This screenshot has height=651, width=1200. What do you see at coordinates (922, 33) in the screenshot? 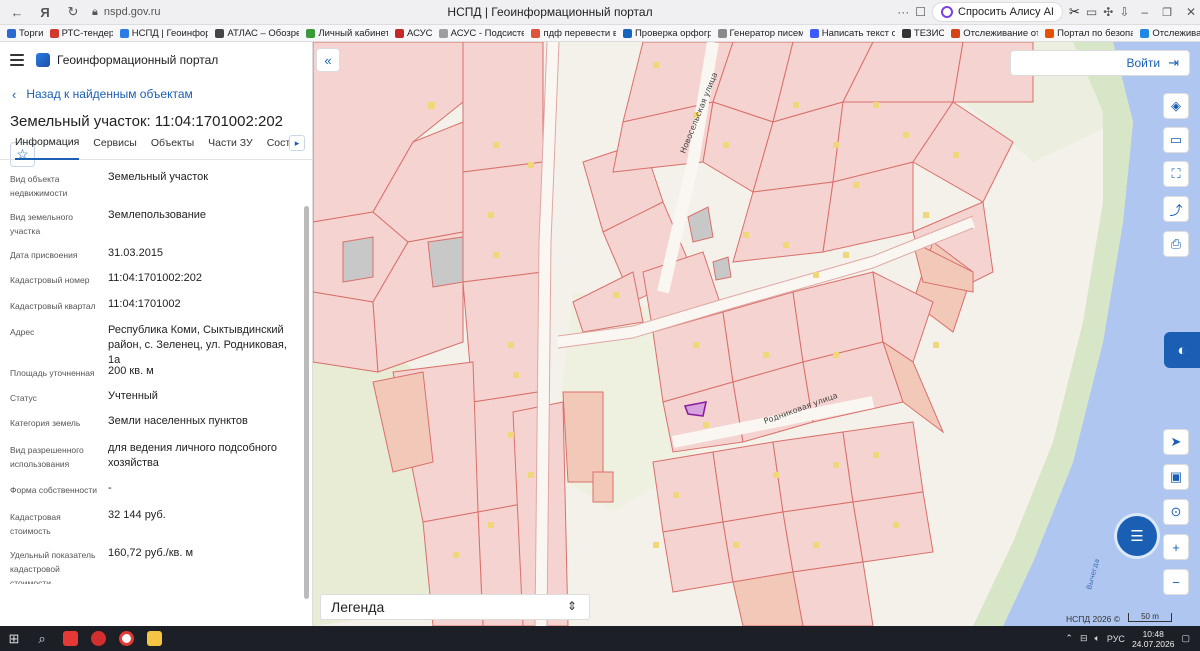
I see `bookmark-item: ТЕЗИС` at bounding box center [922, 33].